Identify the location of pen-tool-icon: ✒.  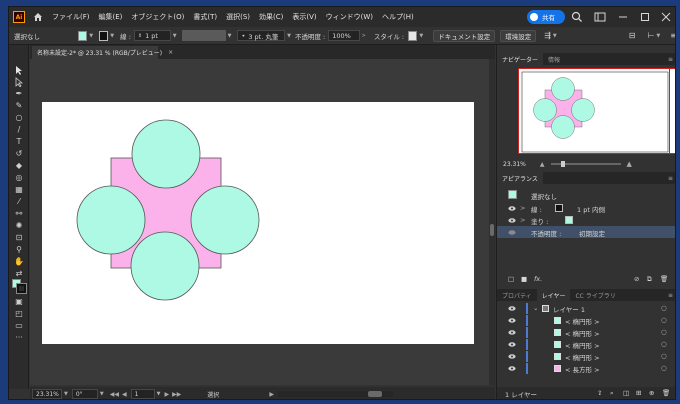
(19, 94).